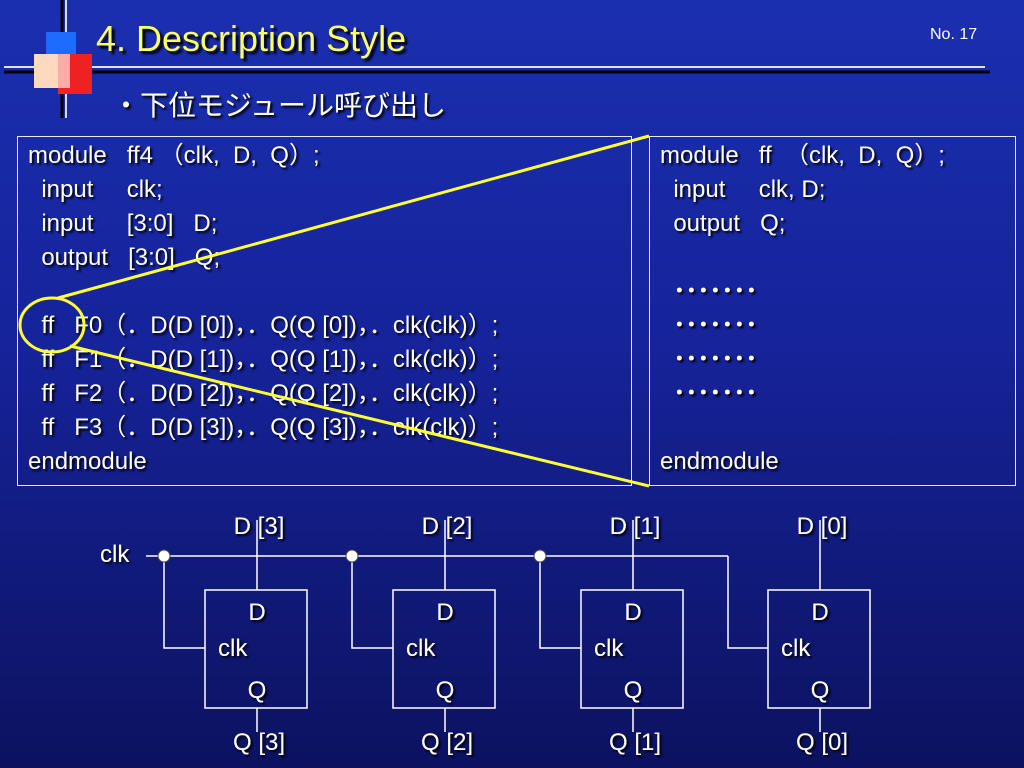 The image size is (1024, 768). I want to click on d-input-label: D [1], so click(635, 526).